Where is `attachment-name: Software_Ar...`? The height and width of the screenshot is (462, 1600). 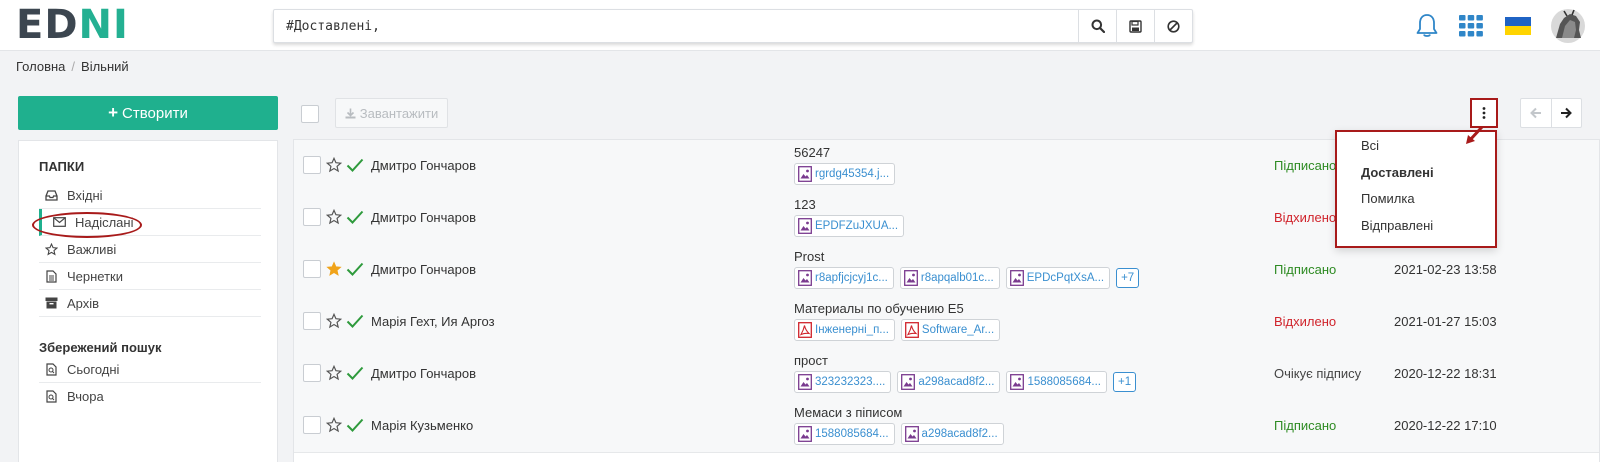 attachment-name: Software_Ar... is located at coordinates (958, 330).